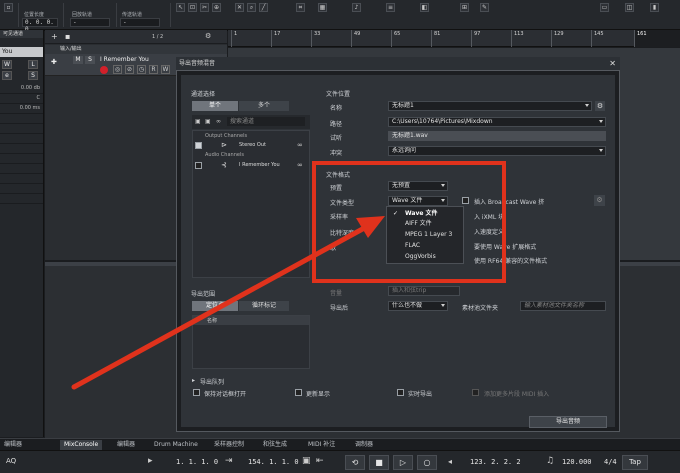  What do you see at coordinates (409, 222) in the screenshot?
I see `annotation-highlight-box` at bounding box center [409, 222].